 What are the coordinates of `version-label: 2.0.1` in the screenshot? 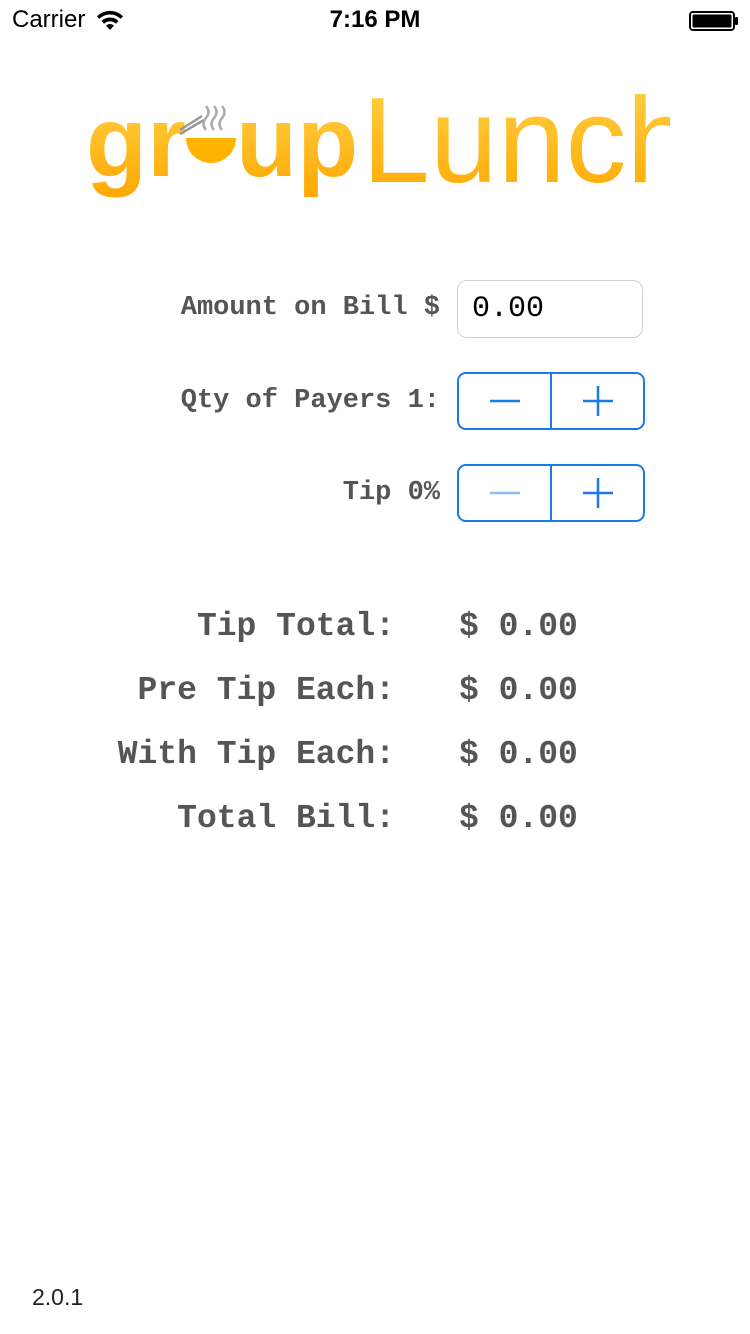 It's located at (58, 1297).